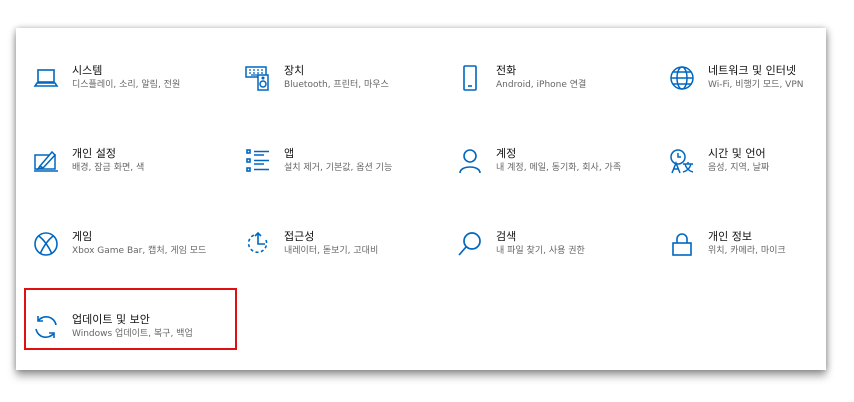 Image resolution: width=854 pixels, height=402 pixels. I want to click on phone-icon, so click(470, 78).